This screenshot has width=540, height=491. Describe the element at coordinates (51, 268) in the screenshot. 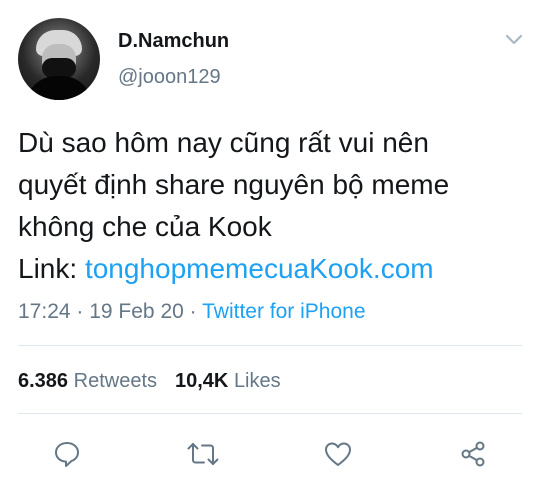

I see `link-prefix: Link:` at that location.